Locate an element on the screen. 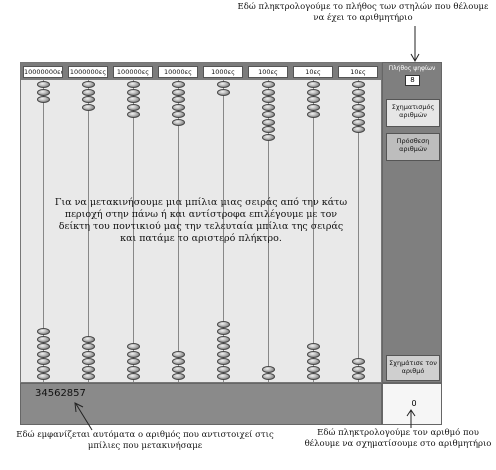  column-count-input is located at coordinates (412, 80).